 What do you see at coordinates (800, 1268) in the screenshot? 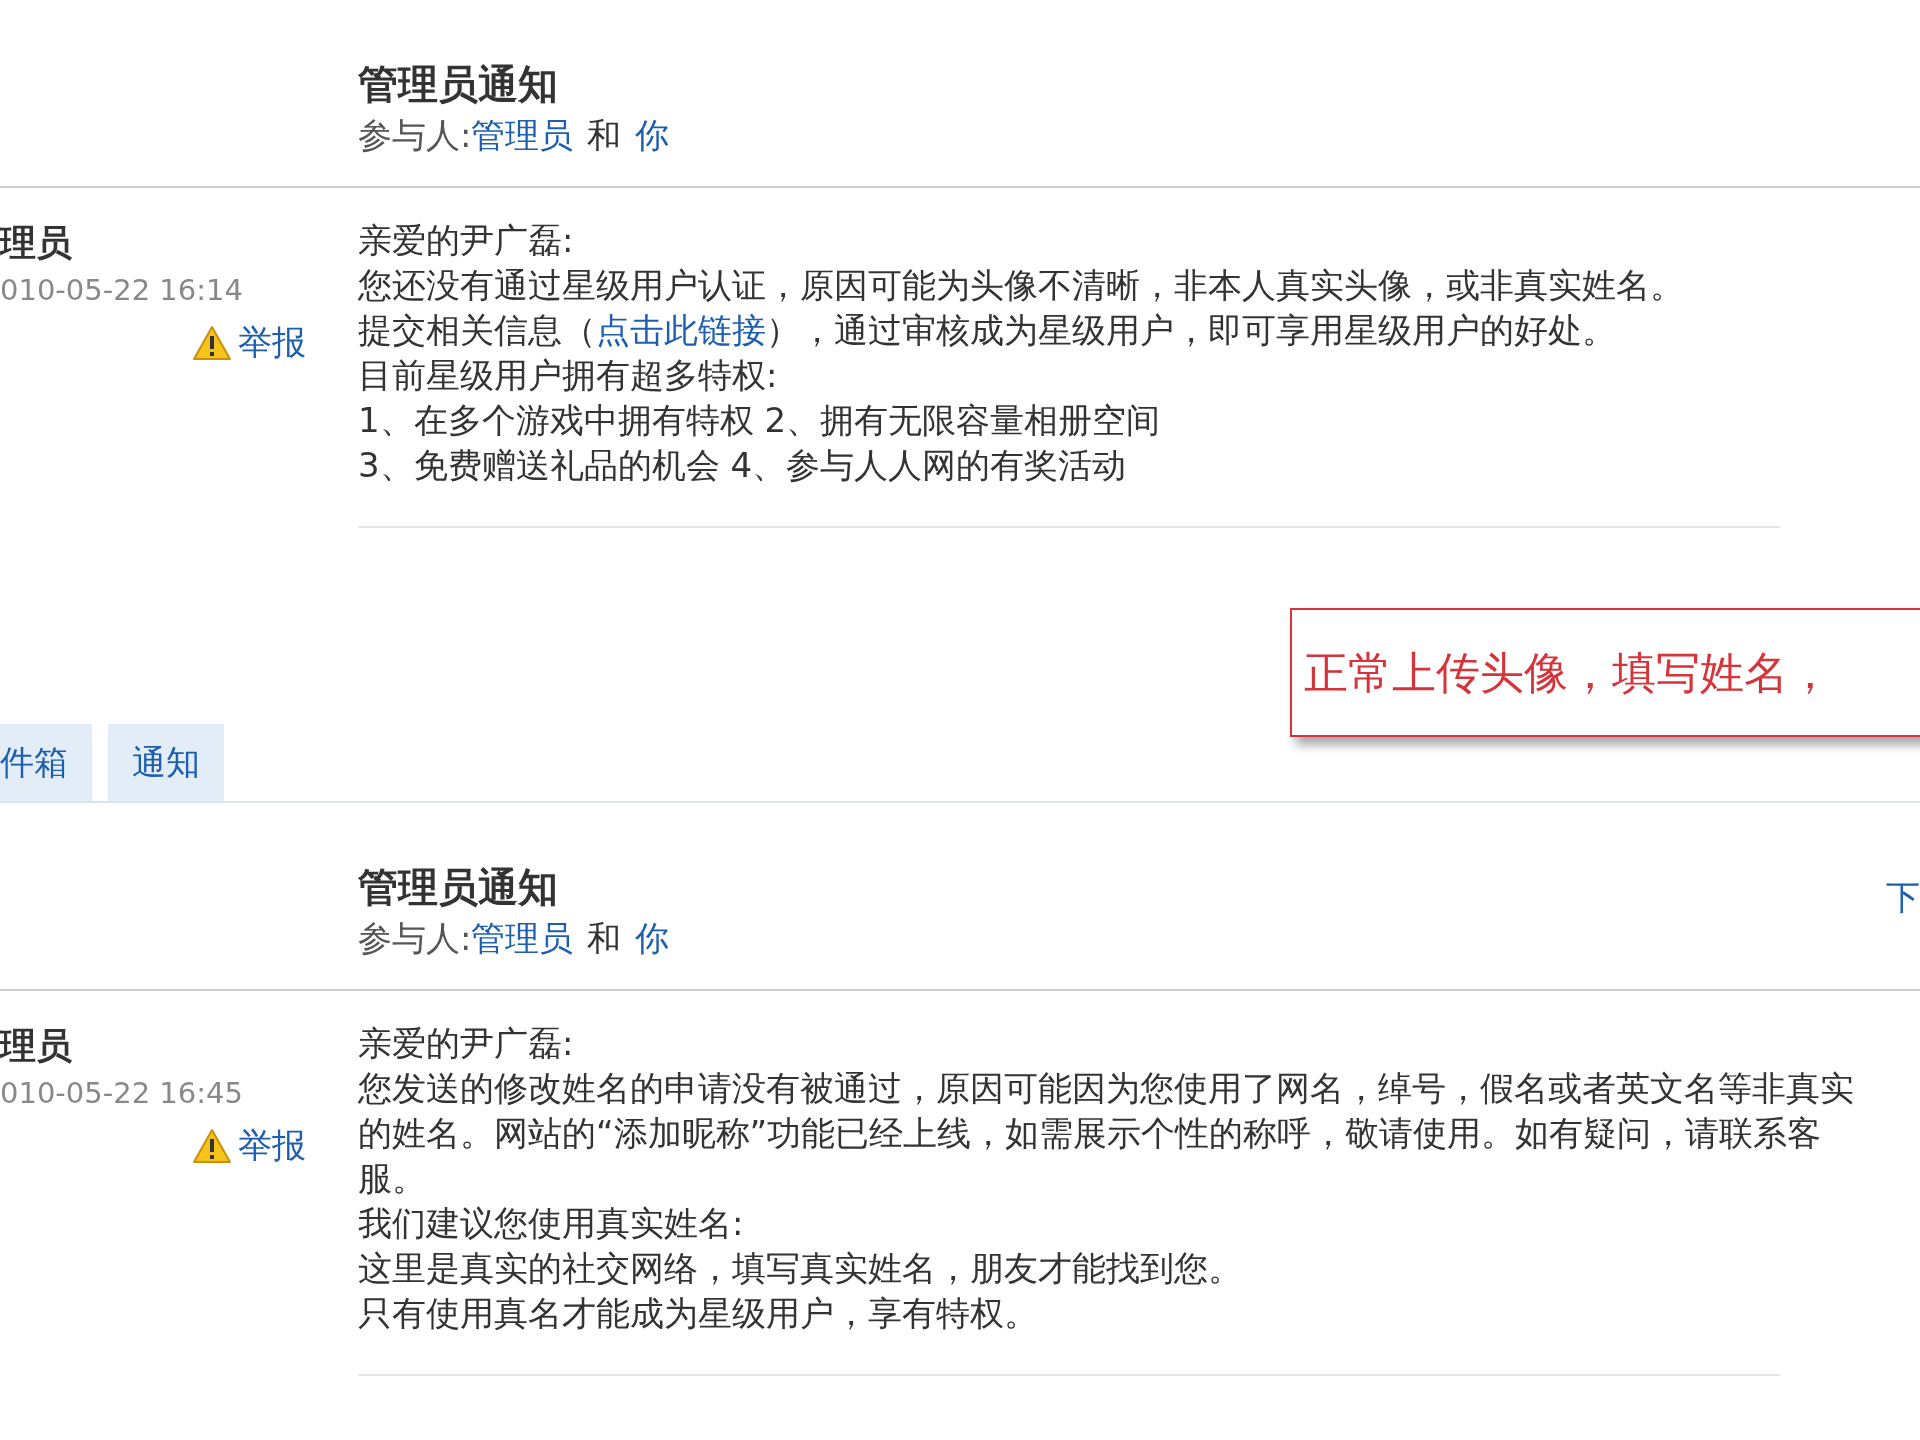
I see `message-line: 这里是真实的社交网络，填写真实姓名，朋友才能找到您。` at bounding box center [800, 1268].